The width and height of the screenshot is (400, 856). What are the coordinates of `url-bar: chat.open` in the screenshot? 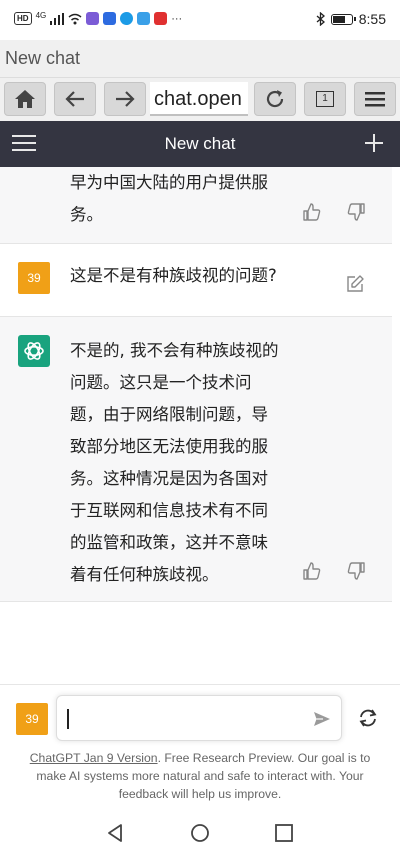 It's located at (199, 99).